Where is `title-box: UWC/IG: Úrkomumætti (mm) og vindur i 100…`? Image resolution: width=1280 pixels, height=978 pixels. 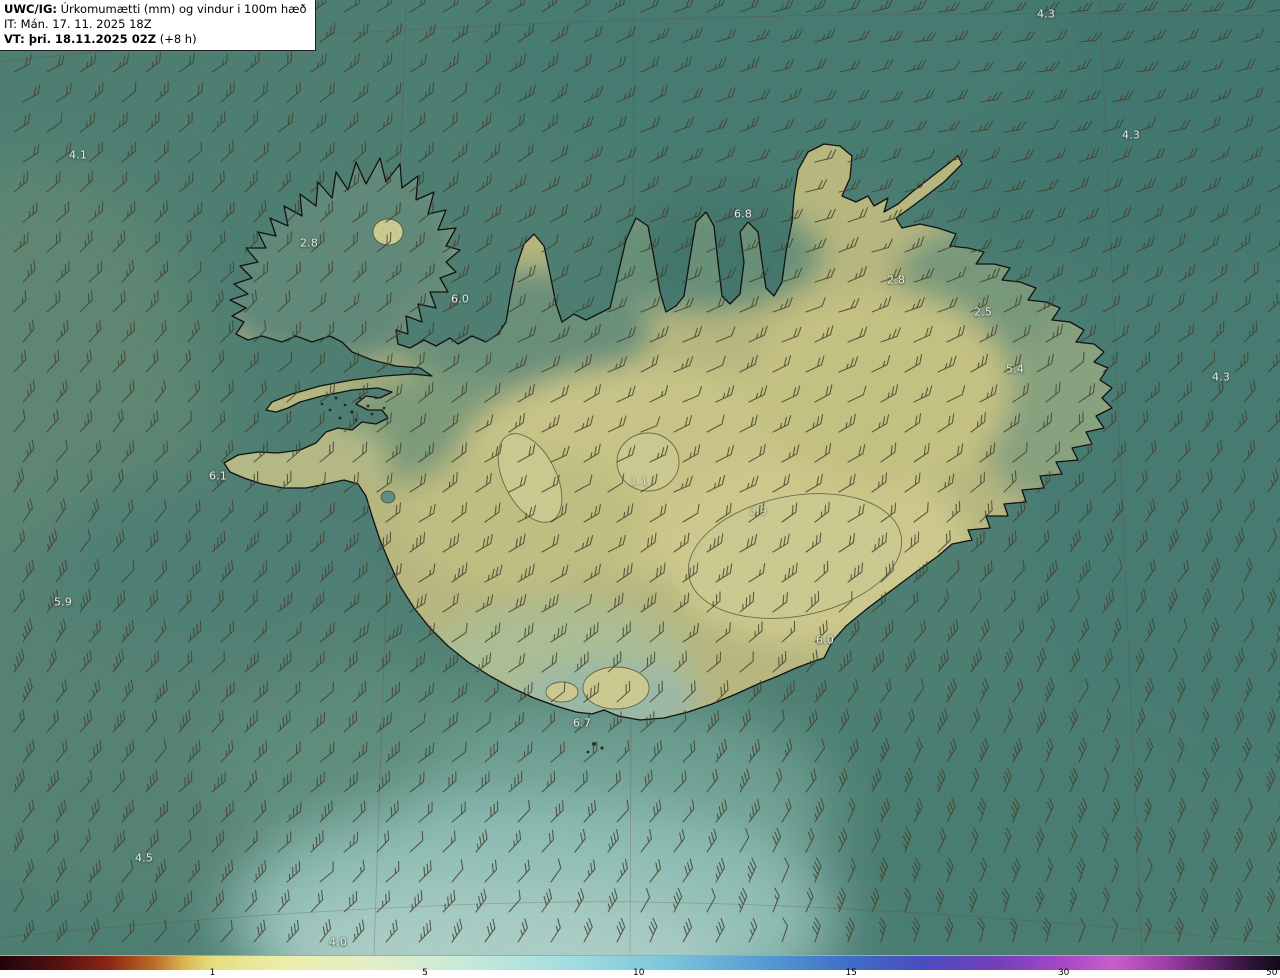
title-box: UWC/IG: Úrkomumætti (mm) og vindur i 100… is located at coordinates (158, 25).